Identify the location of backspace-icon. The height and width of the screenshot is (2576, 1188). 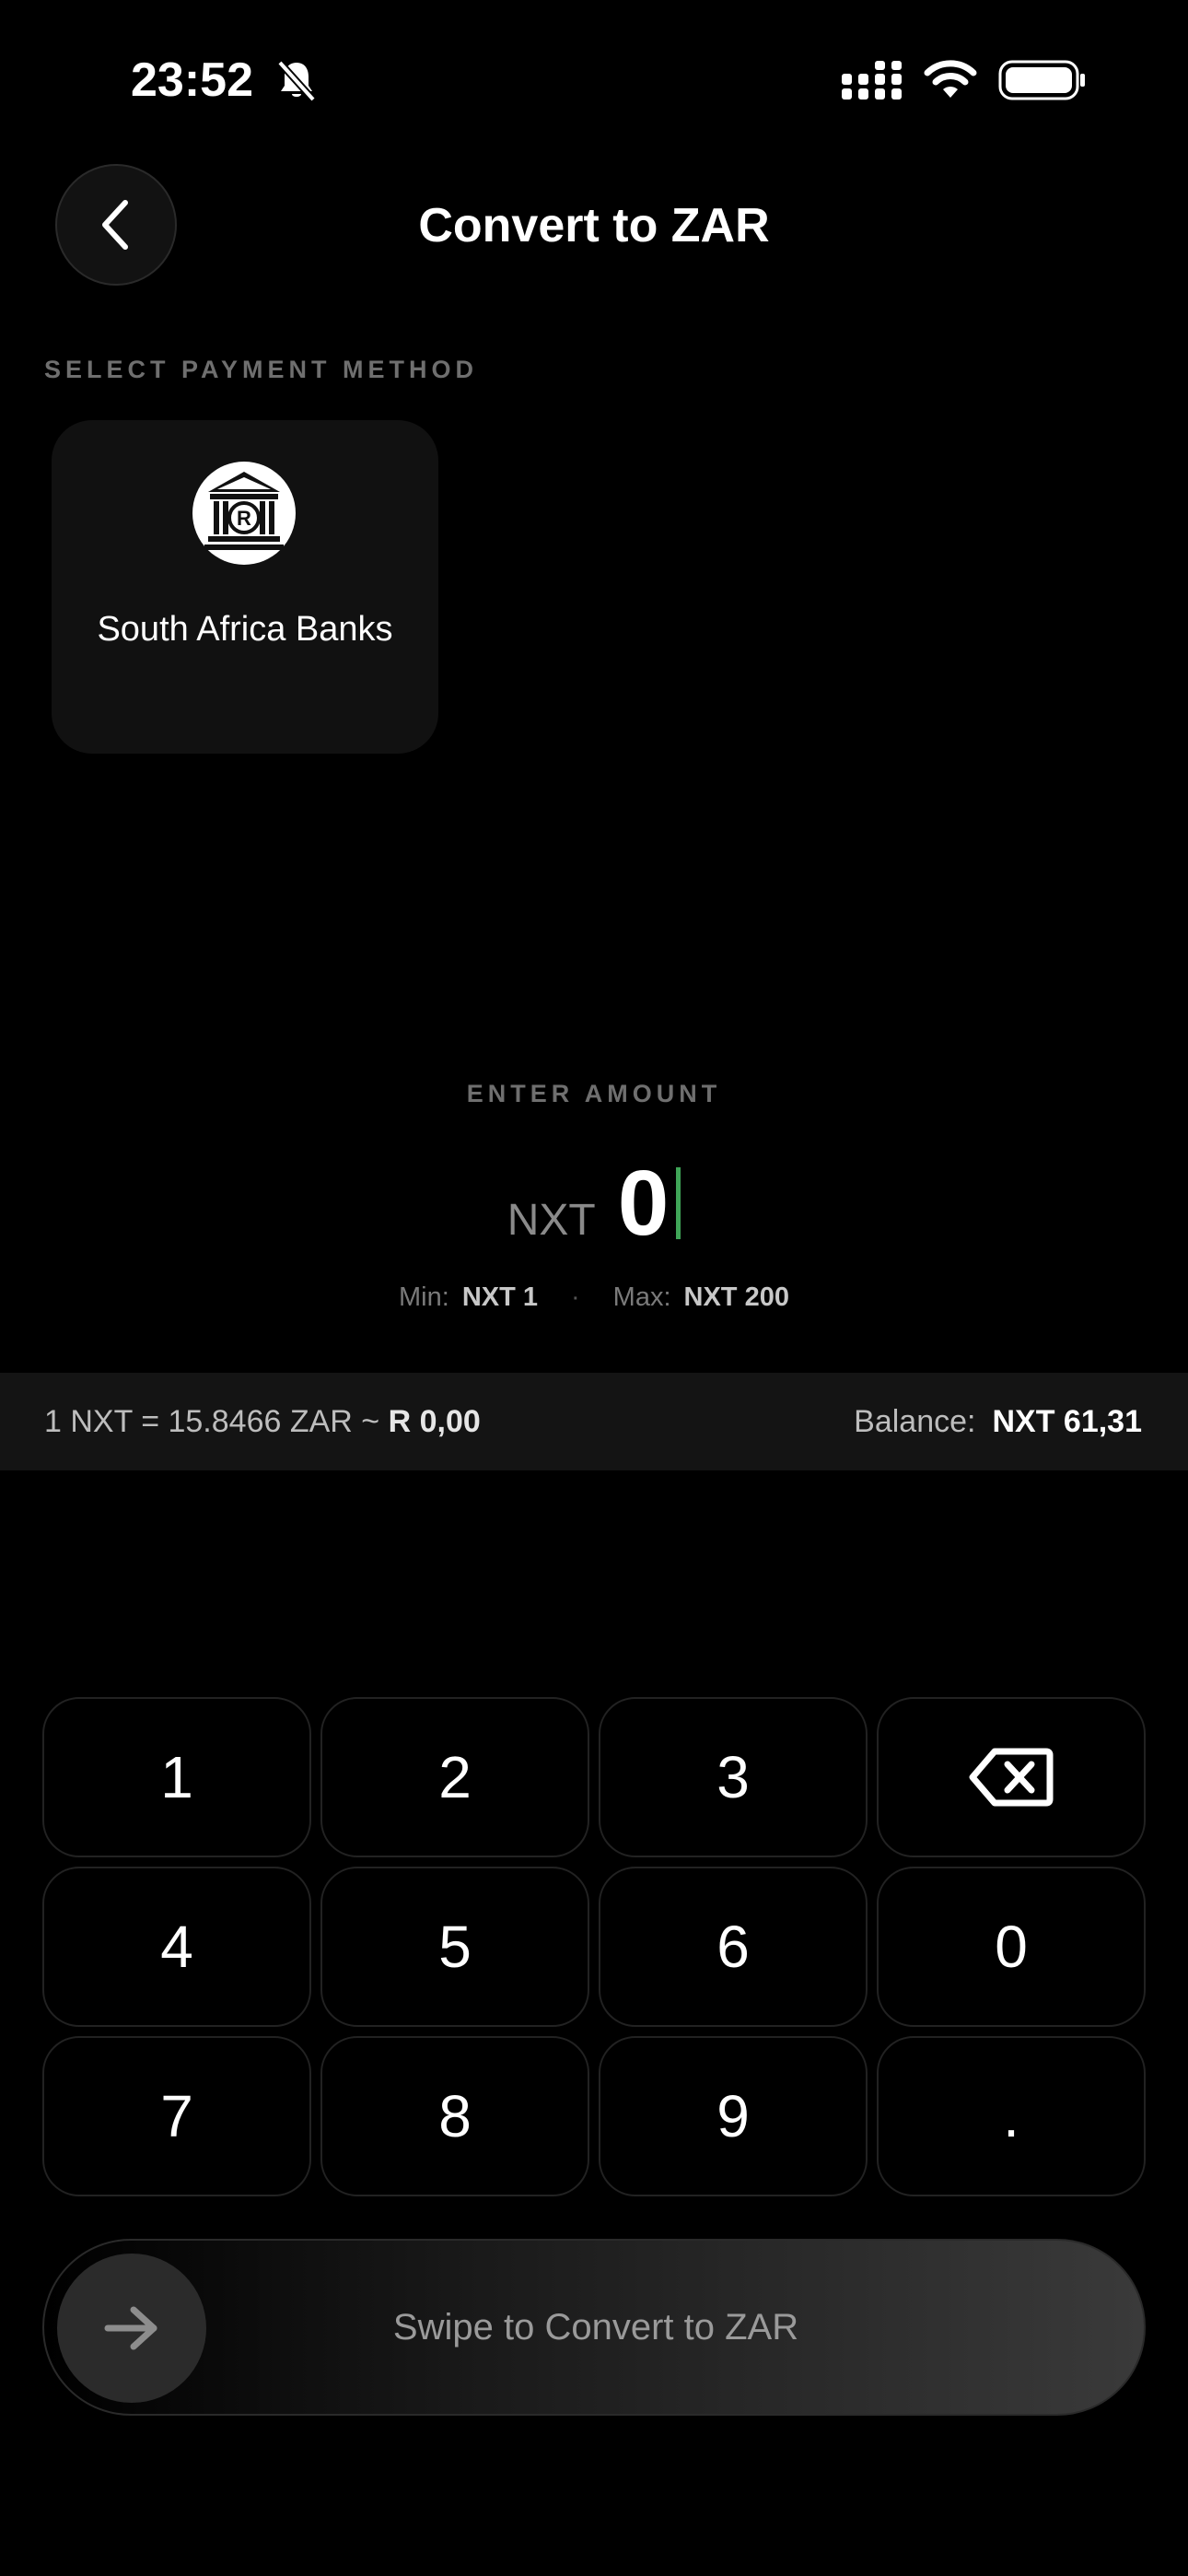
(1011, 1777).